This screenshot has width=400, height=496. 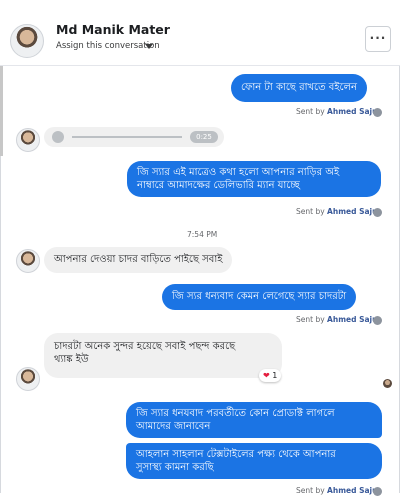 I want to click on message-text: ফোন টা কাছে রাখতে বইলেন, so click(x=299, y=87).